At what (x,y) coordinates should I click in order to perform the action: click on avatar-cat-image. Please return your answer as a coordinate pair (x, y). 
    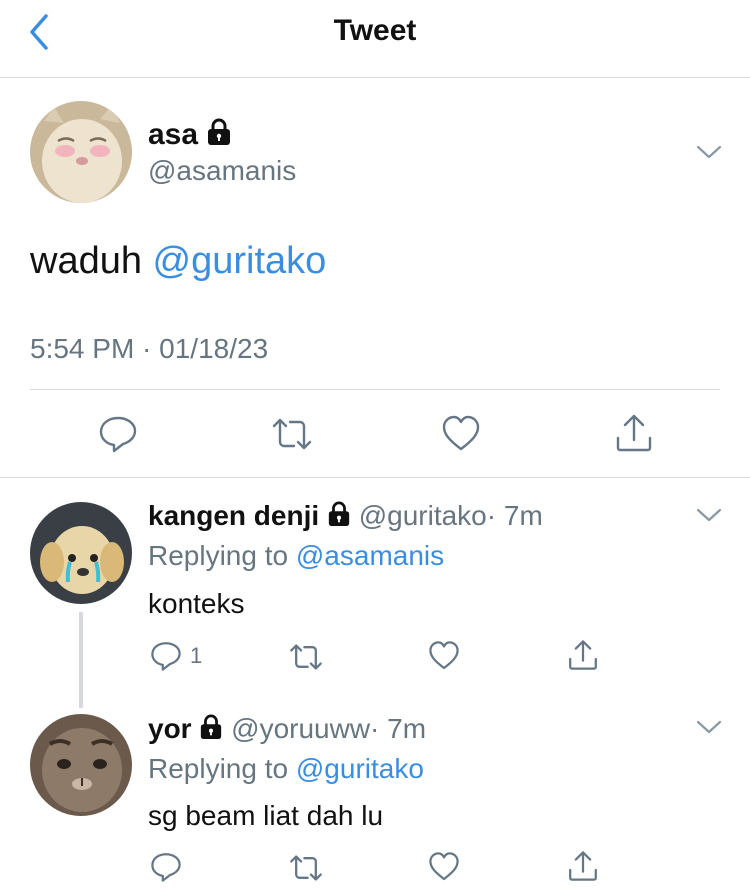
    Looking at the image, I should click on (81, 152).